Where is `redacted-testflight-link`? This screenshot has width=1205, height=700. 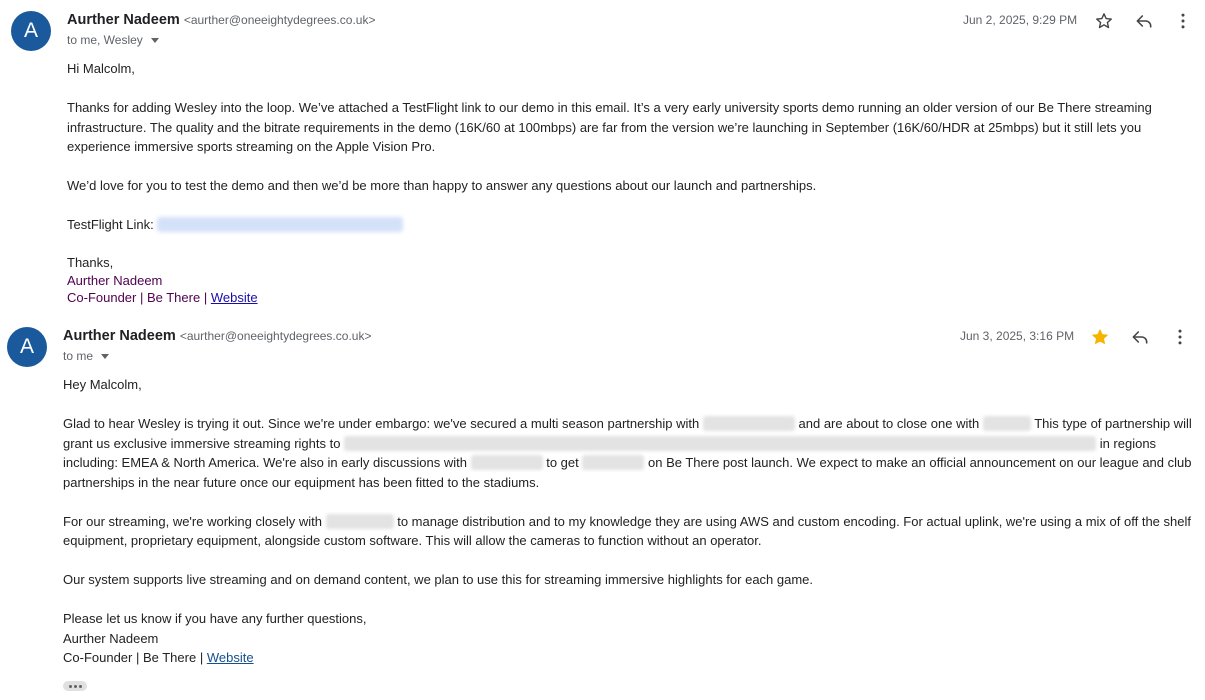
redacted-testflight-link is located at coordinates (280, 224).